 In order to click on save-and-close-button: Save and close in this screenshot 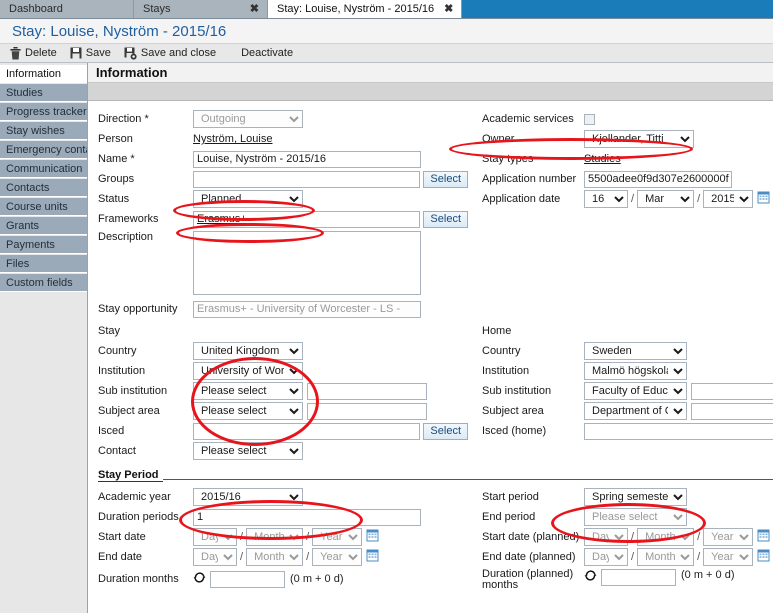, I will do `click(172, 53)`.